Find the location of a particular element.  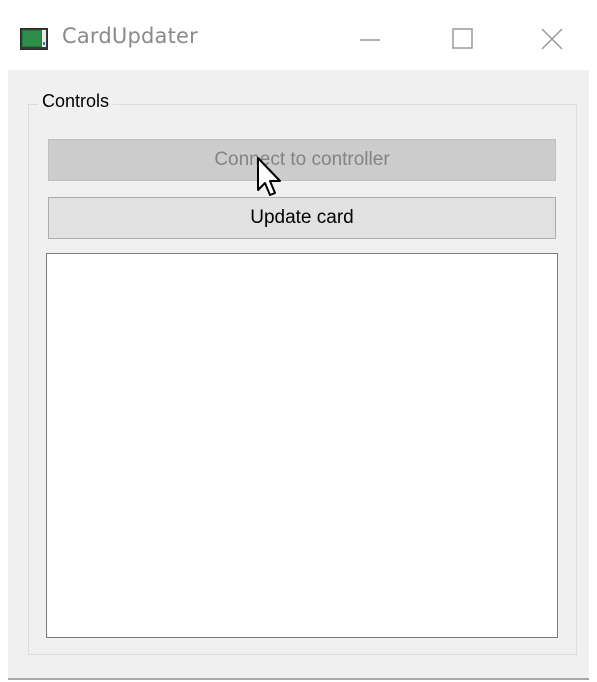

app-window-icon is located at coordinates (34, 39).